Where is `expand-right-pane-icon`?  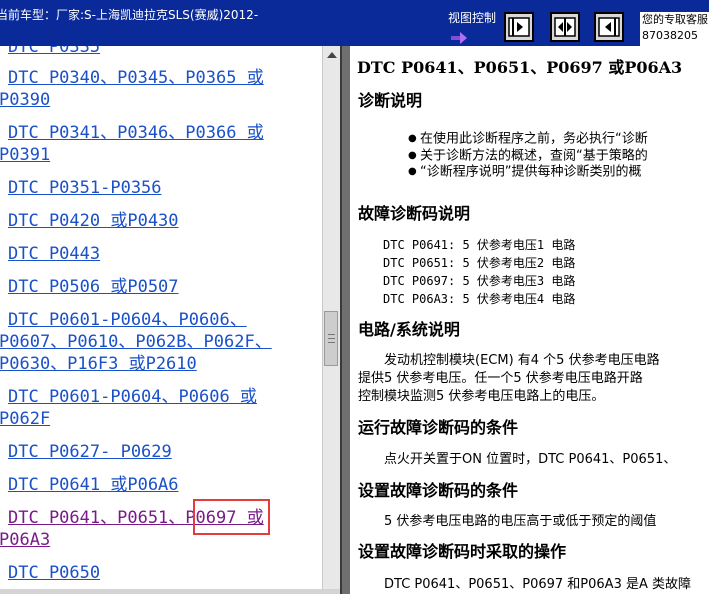 expand-right-pane-icon is located at coordinates (519, 27).